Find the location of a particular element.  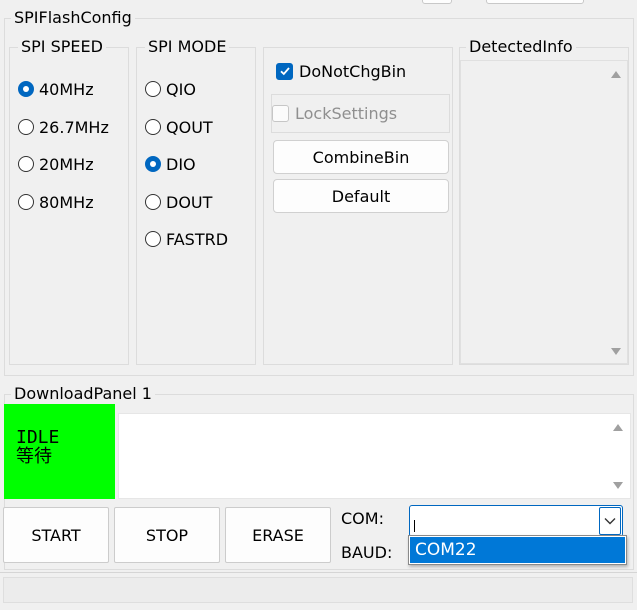

radio-speed-20mhz: 20MHz is located at coordinates (56, 164).